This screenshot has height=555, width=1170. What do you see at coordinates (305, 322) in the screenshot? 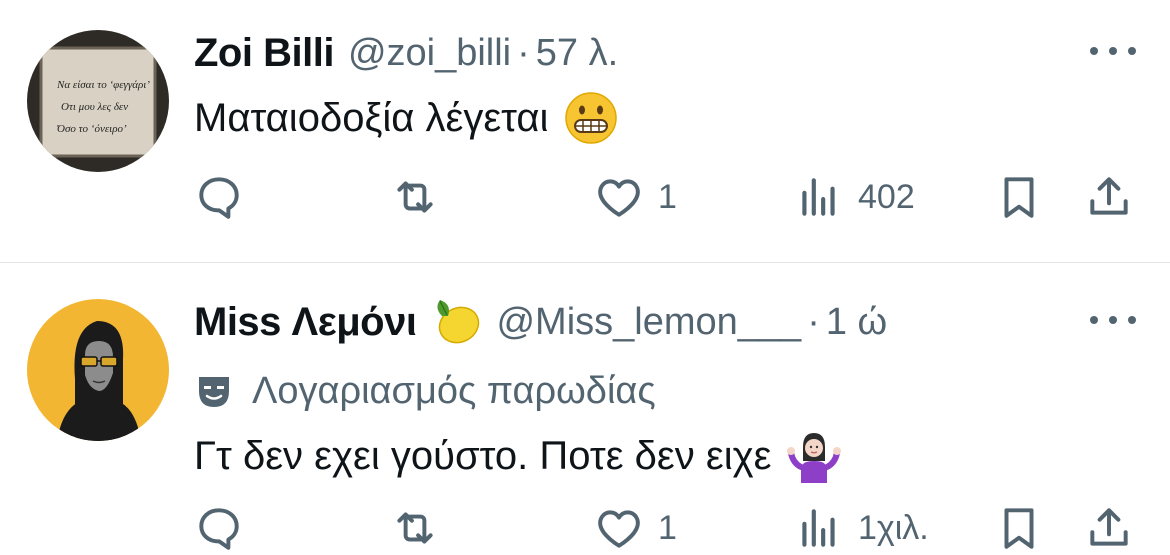
I see `display-name: Miss Λεμόνι` at bounding box center [305, 322].